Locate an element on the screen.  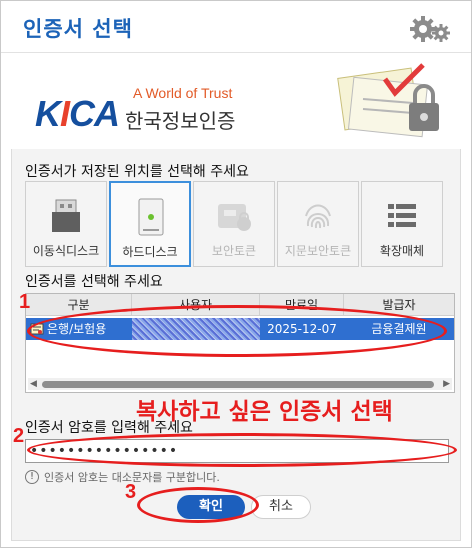
horizontal-scrollbar: ◀ ▶ is located at coordinates (240, 384).